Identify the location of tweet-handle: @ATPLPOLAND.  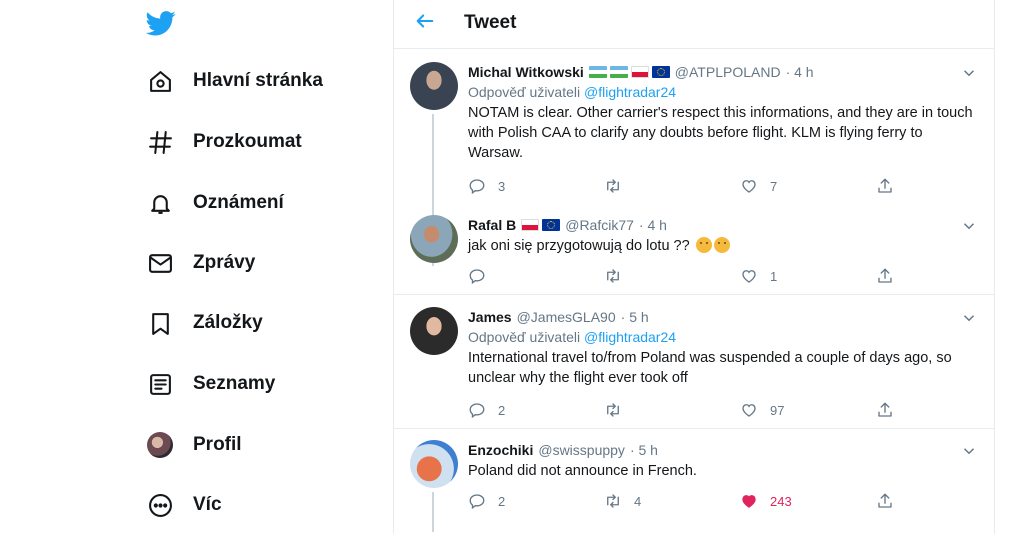
(728, 72).